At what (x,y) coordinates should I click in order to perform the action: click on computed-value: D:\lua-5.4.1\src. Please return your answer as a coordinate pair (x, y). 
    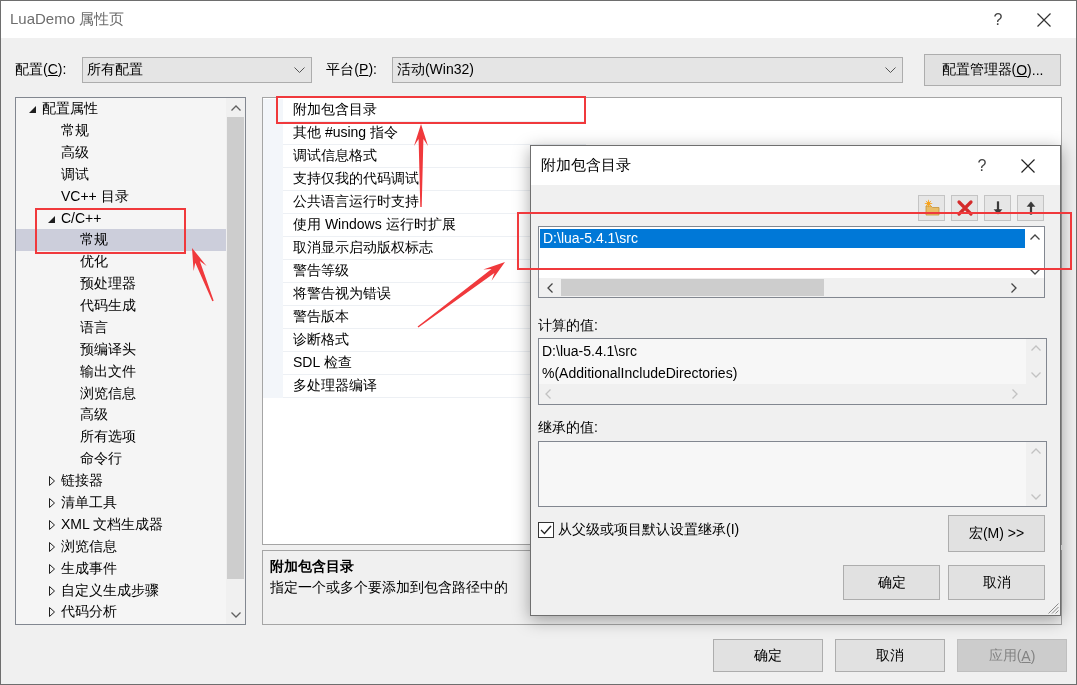
    Looking at the image, I should click on (589, 351).